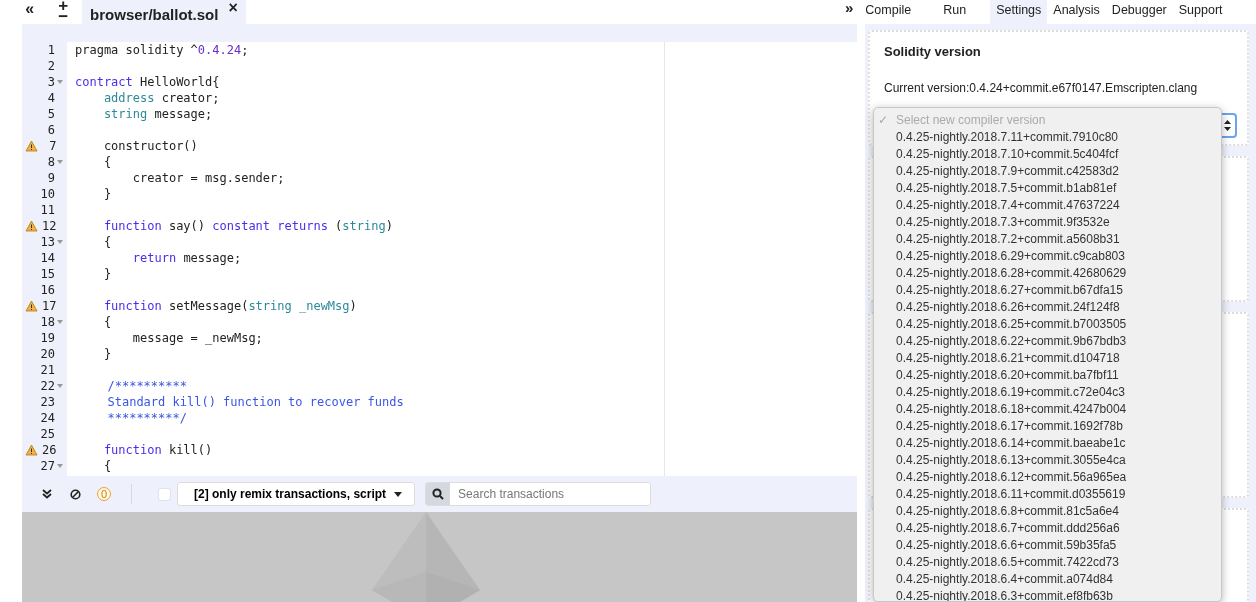 This screenshot has height=602, width=1256. Describe the element at coordinates (47, 338) in the screenshot. I see `line-number: 19` at that location.